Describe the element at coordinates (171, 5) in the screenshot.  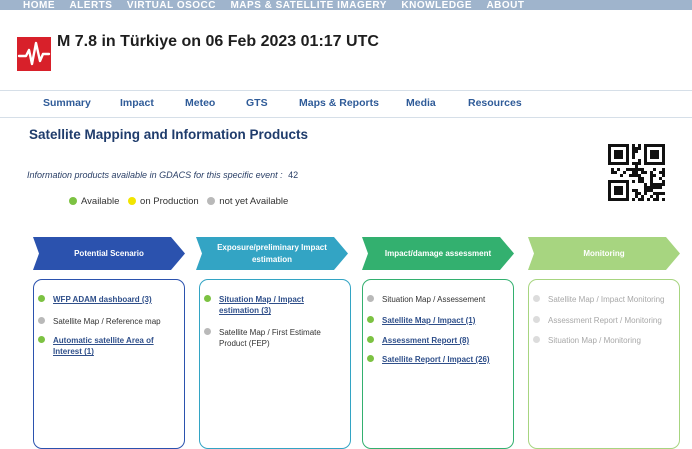
I see `top-nav-virtual-osocc: VIRTUAL OSOCC` at that location.